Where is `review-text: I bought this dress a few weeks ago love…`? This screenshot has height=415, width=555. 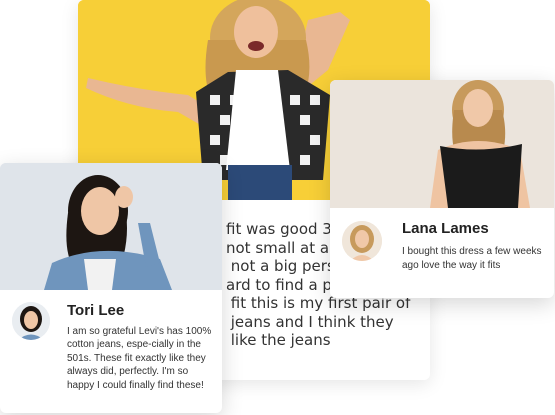 review-text: I bought this dress a few weeks ago love… is located at coordinates (472, 258).